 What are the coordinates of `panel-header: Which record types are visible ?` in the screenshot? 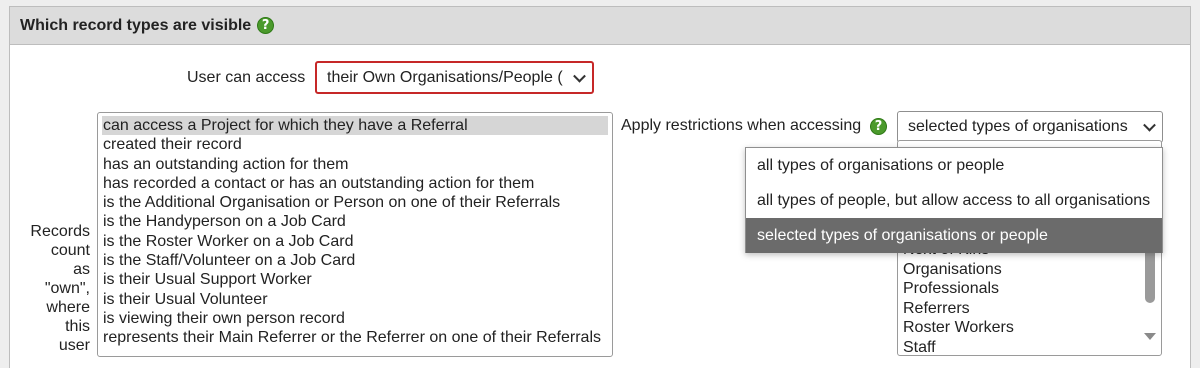 It's located at (600, 26).